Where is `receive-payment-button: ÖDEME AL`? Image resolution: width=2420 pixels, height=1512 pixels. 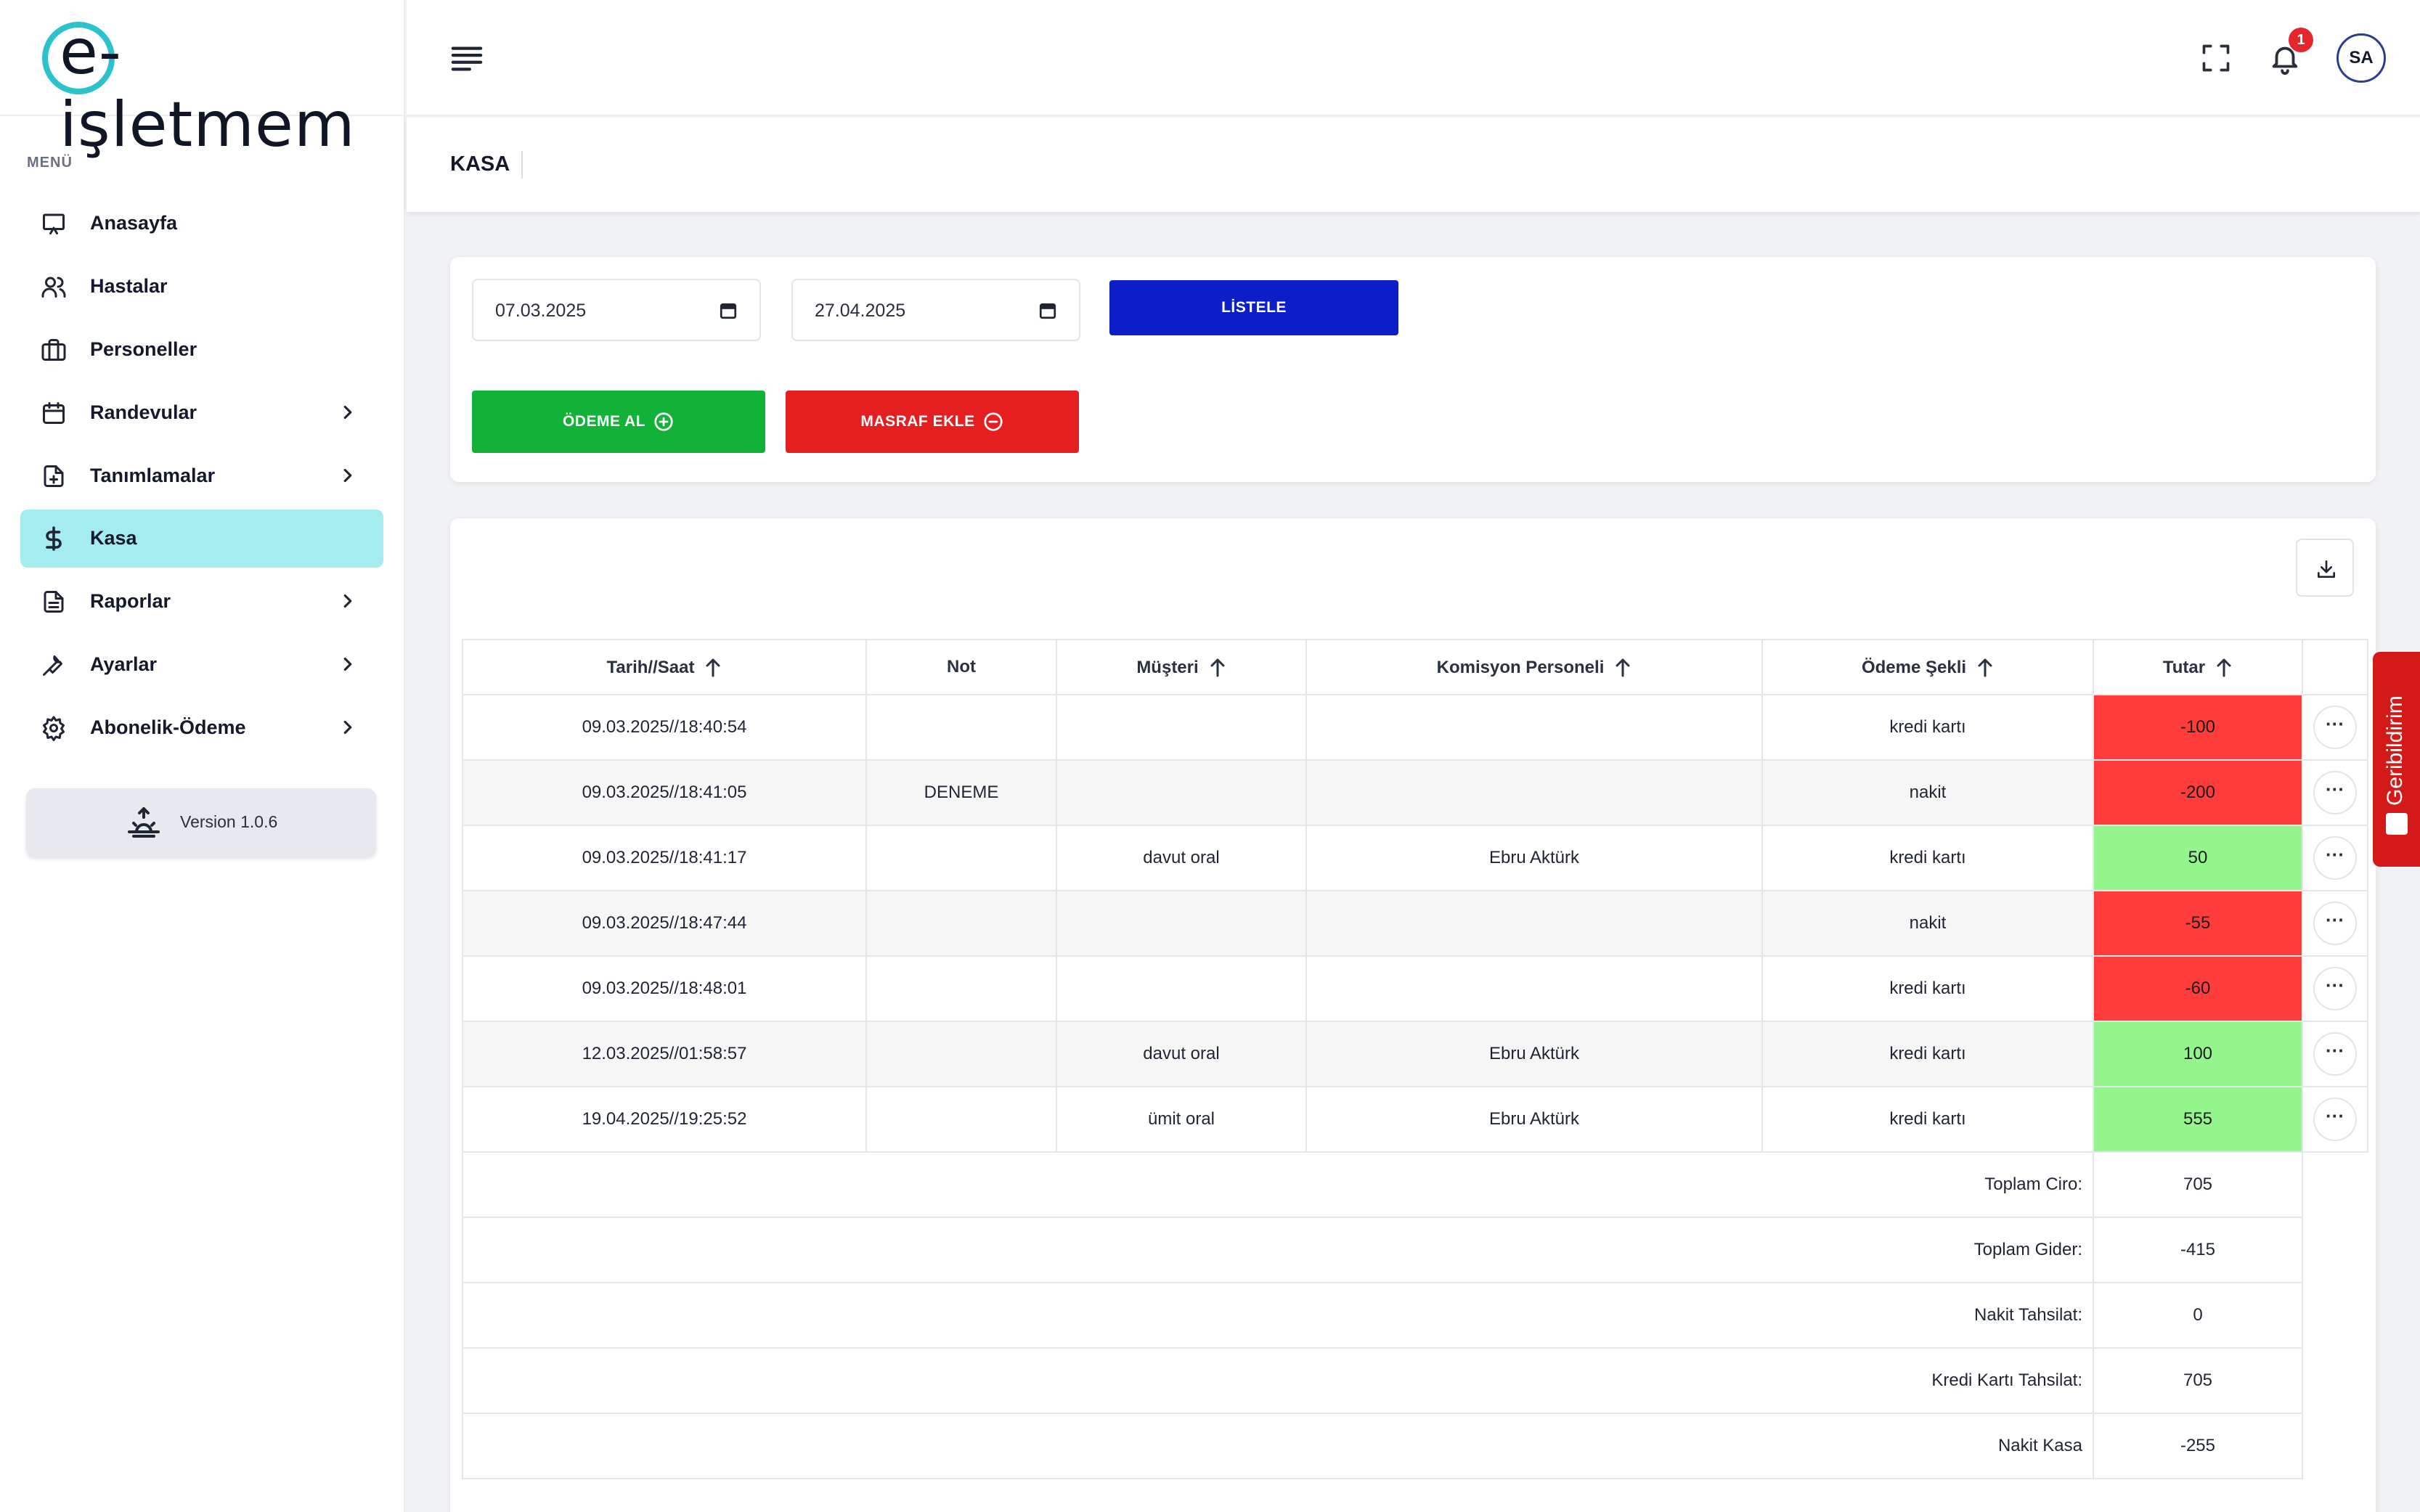 receive-payment-button: ÖDEME AL is located at coordinates (618, 422).